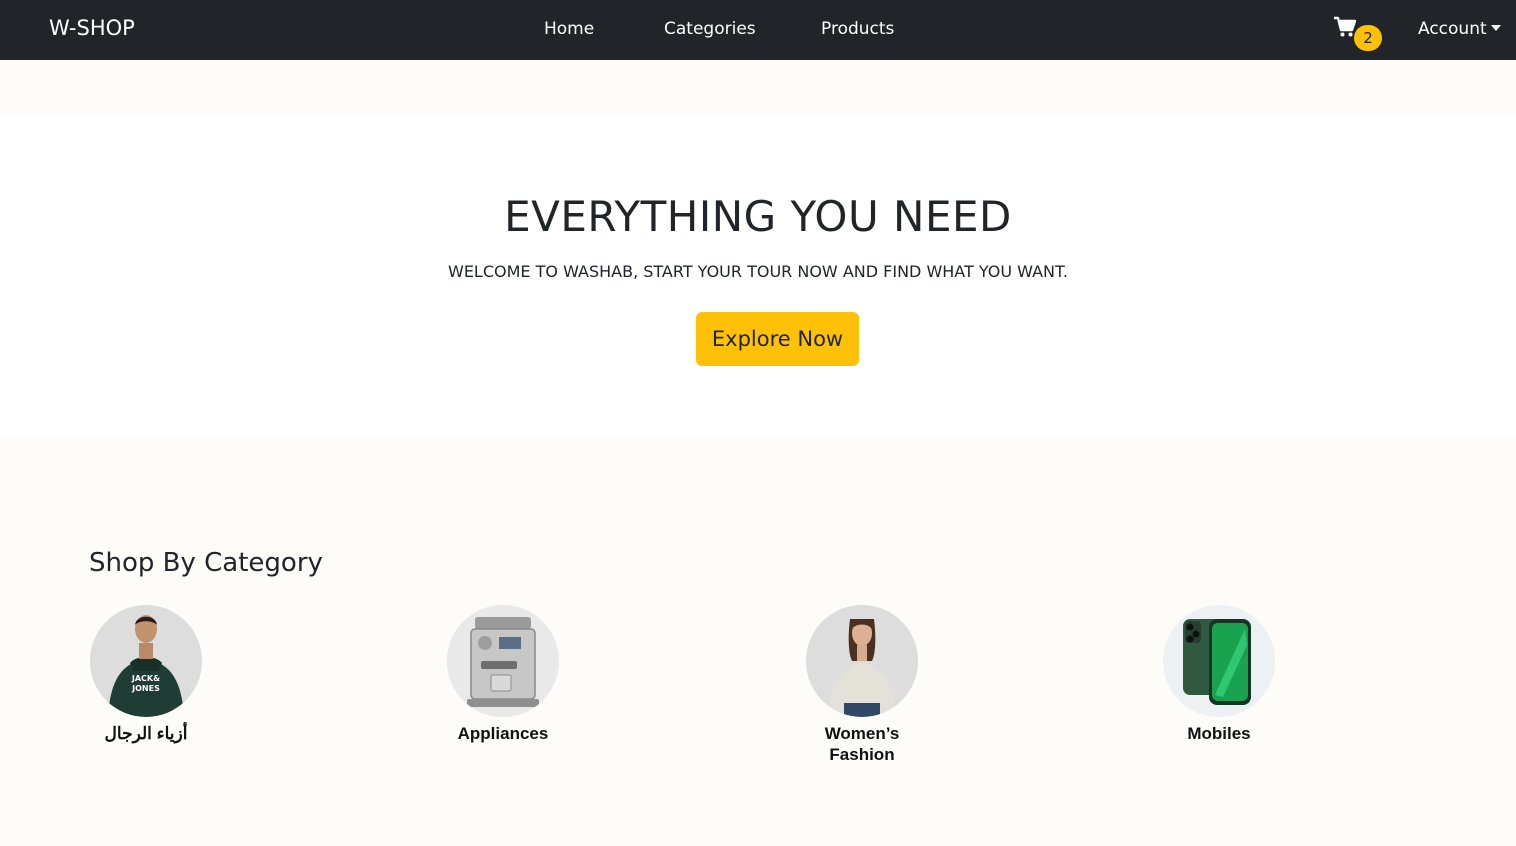 Image resolution: width=1516 pixels, height=846 pixels. I want to click on category-label-mens-fashion: أزياء الرجال, so click(146, 733).